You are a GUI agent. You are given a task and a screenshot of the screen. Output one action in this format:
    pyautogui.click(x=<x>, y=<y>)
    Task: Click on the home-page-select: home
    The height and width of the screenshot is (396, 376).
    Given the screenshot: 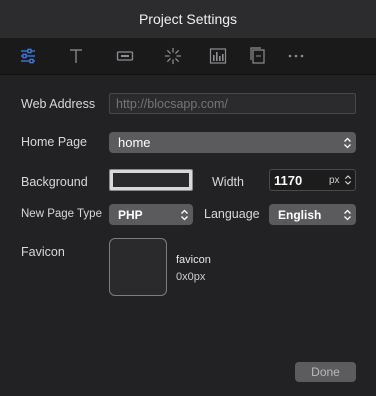 What is the action you would take?
    pyautogui.click(x=232, y=142)
    